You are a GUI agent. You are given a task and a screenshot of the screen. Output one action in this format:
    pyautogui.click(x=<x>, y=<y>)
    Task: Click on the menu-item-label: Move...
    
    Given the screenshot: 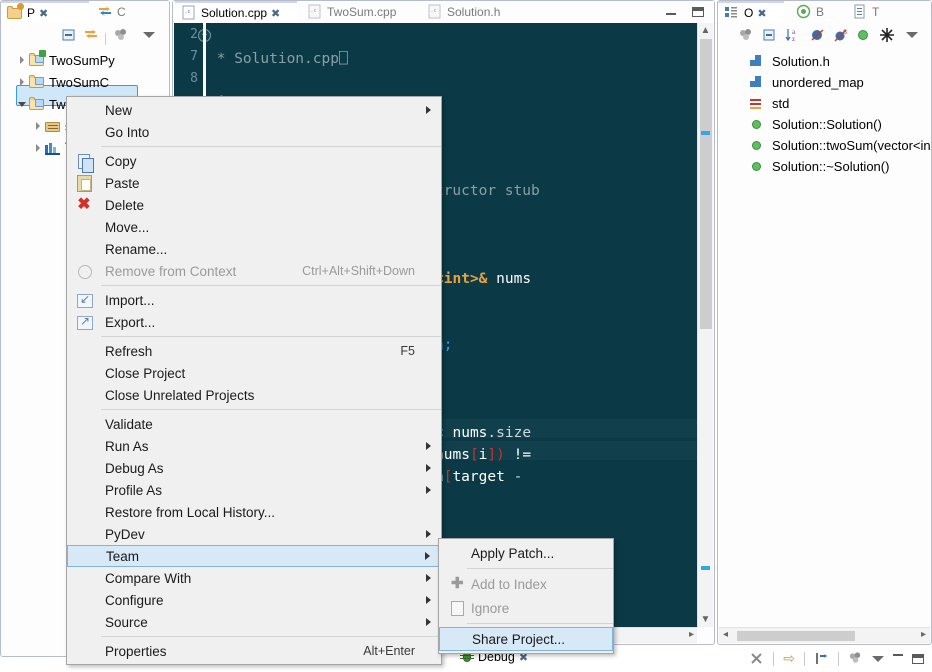 What is the action you would take?
    pyautogui.click(x=127, y=227)
    